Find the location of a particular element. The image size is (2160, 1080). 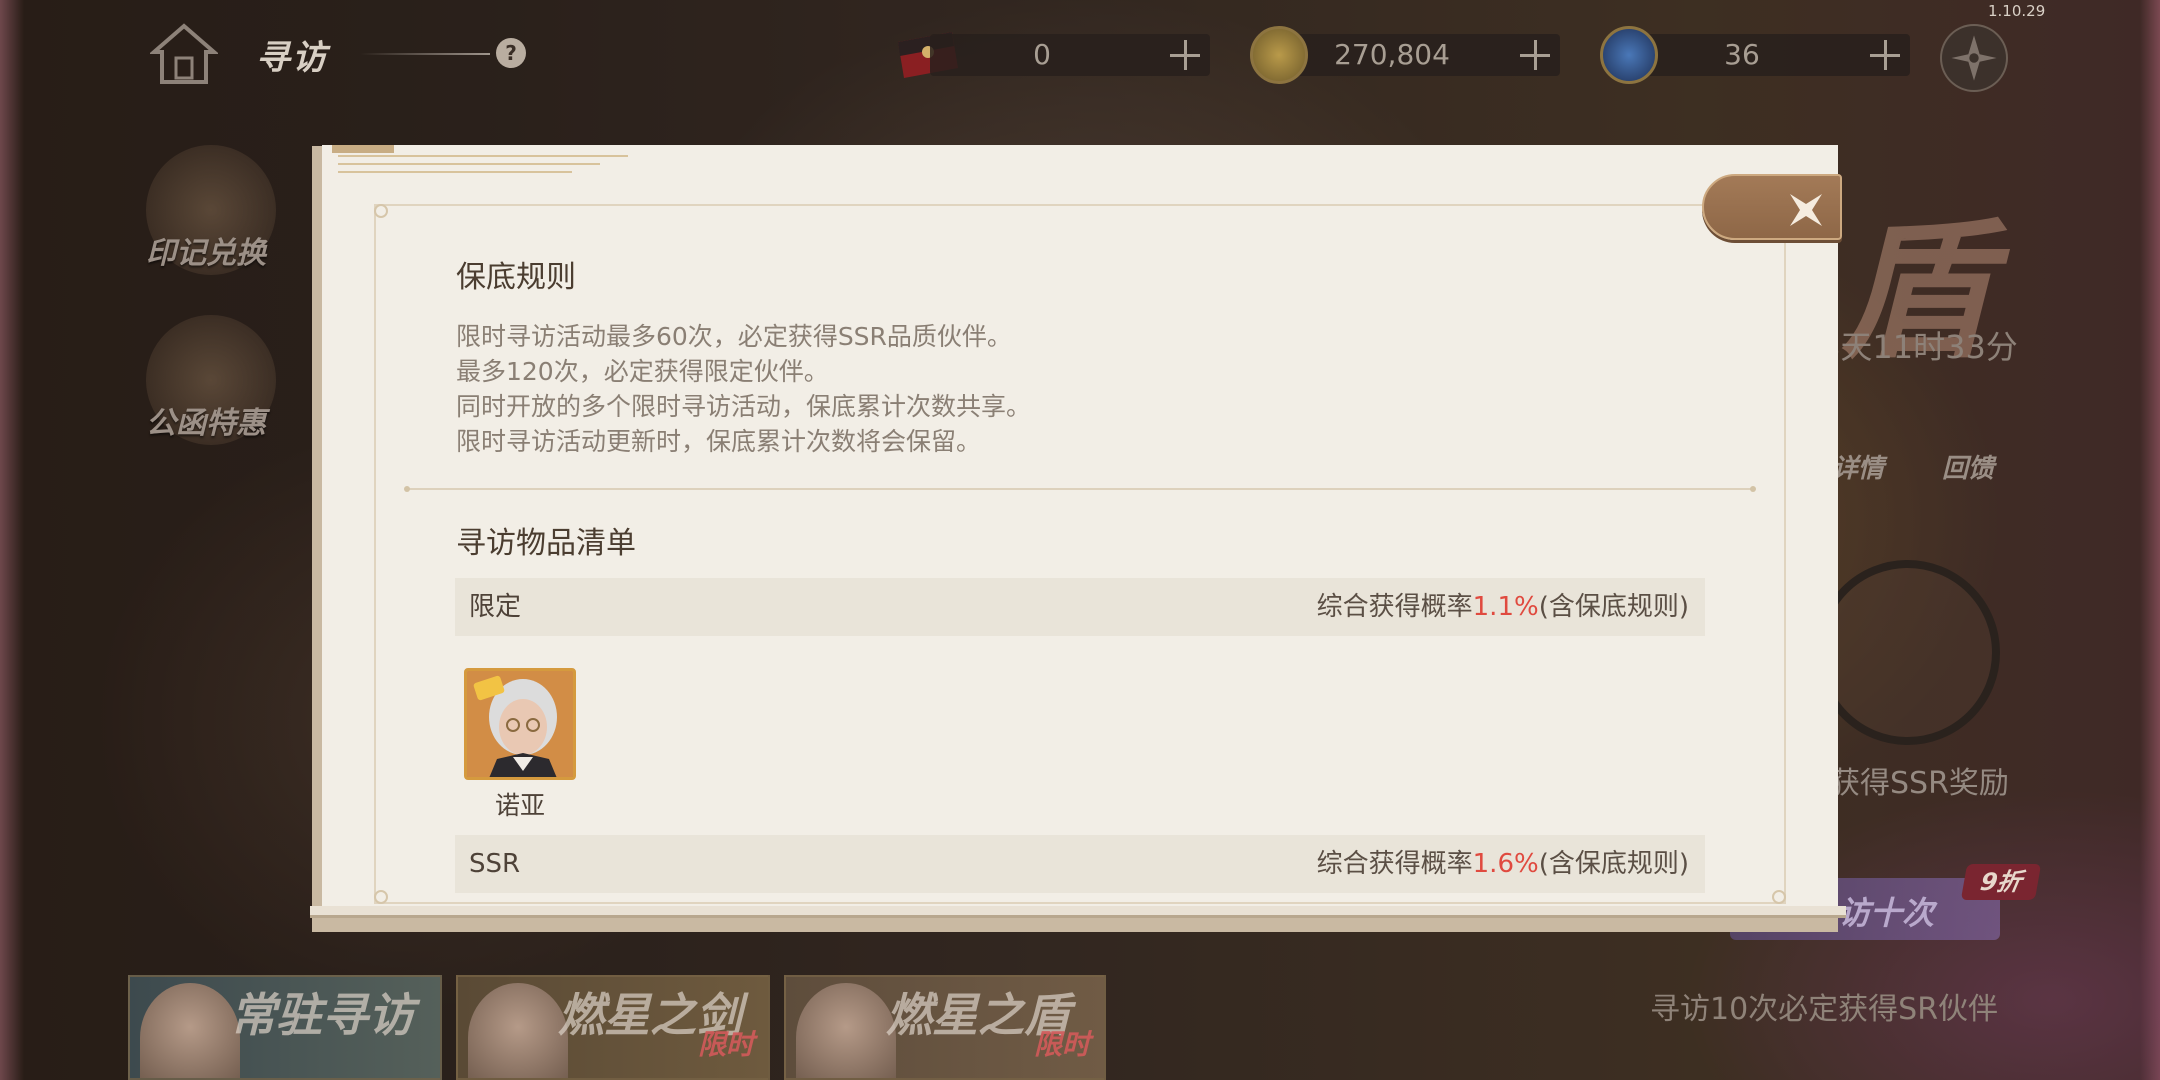

menu-shuriken-icon is located at coordinates (1974, 58).